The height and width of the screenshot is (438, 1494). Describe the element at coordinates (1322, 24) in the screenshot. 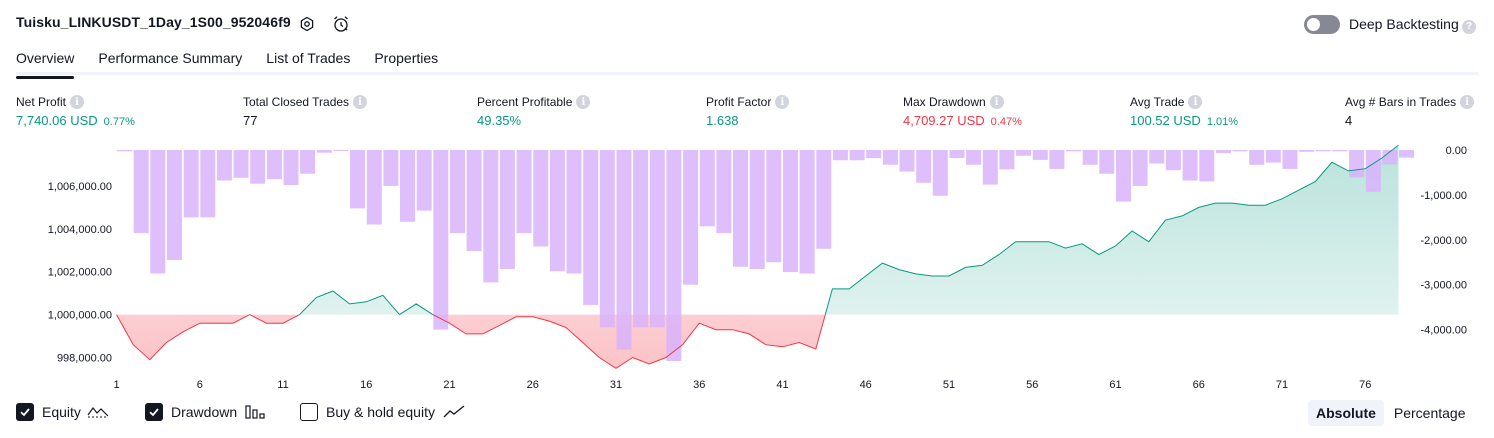

I see `deep-backtesting-toggle` at that location.